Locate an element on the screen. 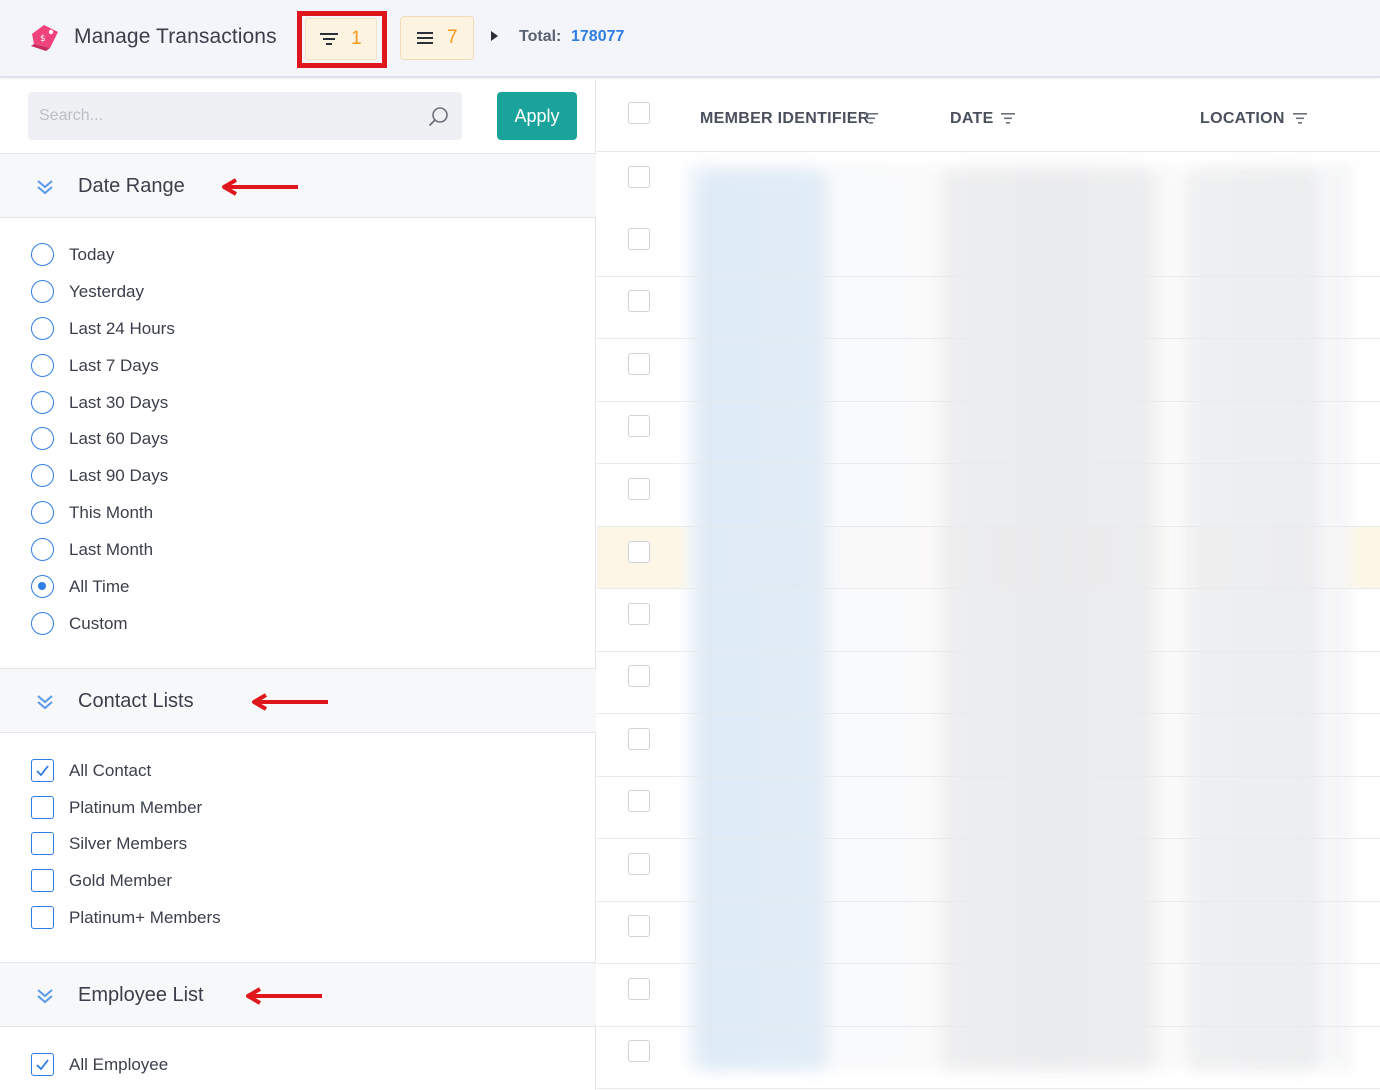 The height and width of the screenshot is (1090, 1380). blurred-date-column is located at coordinates (1049, 620).